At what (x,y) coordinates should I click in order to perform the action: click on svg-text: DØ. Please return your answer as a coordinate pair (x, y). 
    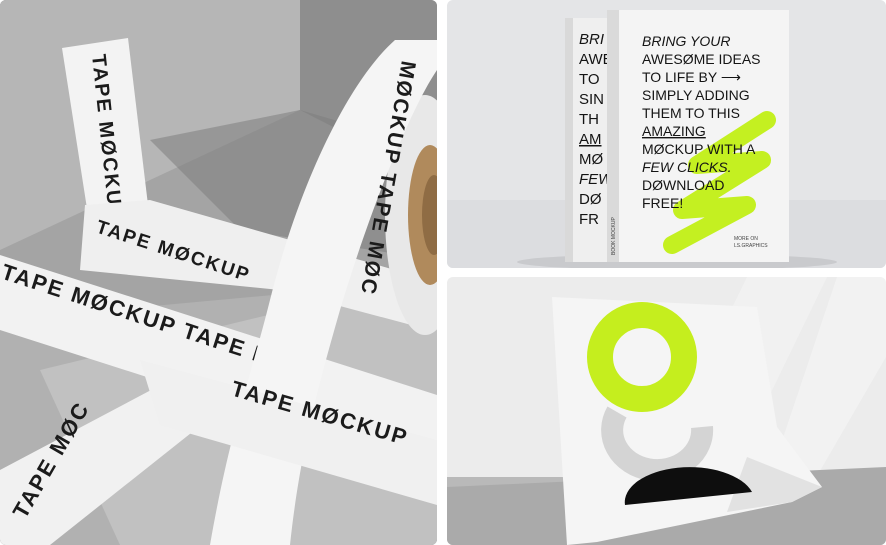
    Looking at the image, I should click on (590, 199).